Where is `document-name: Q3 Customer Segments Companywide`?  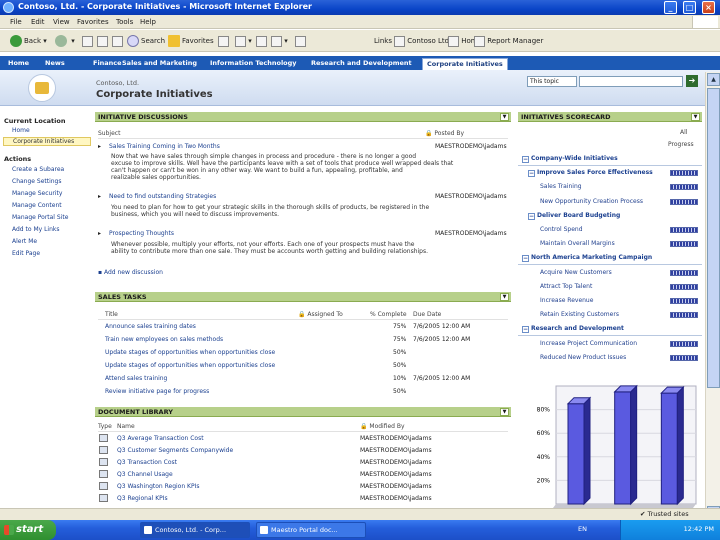 document-name: Q3 Customer Segments Companywide is located at coordinates (175, 450).